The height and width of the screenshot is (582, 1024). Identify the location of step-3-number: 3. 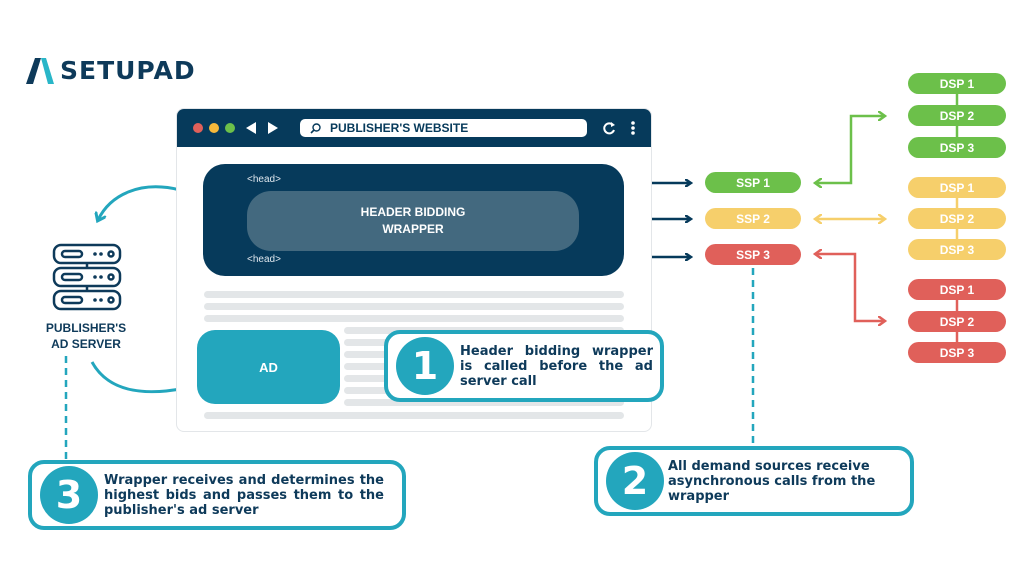
(69, 495).